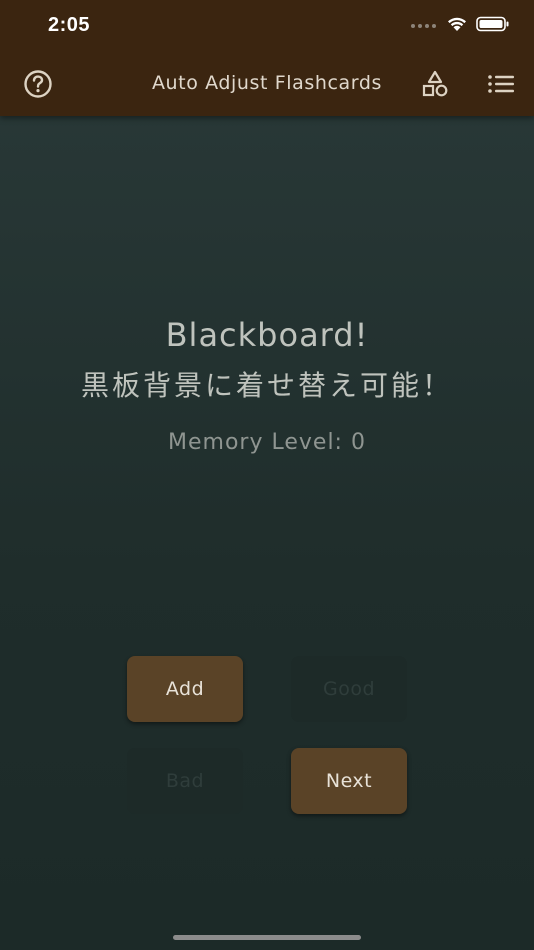 This screenshot has width=534, height=950. Describe the element at coordinates (349, 689) in the screenshot. I see `good-button: Good` at that location.